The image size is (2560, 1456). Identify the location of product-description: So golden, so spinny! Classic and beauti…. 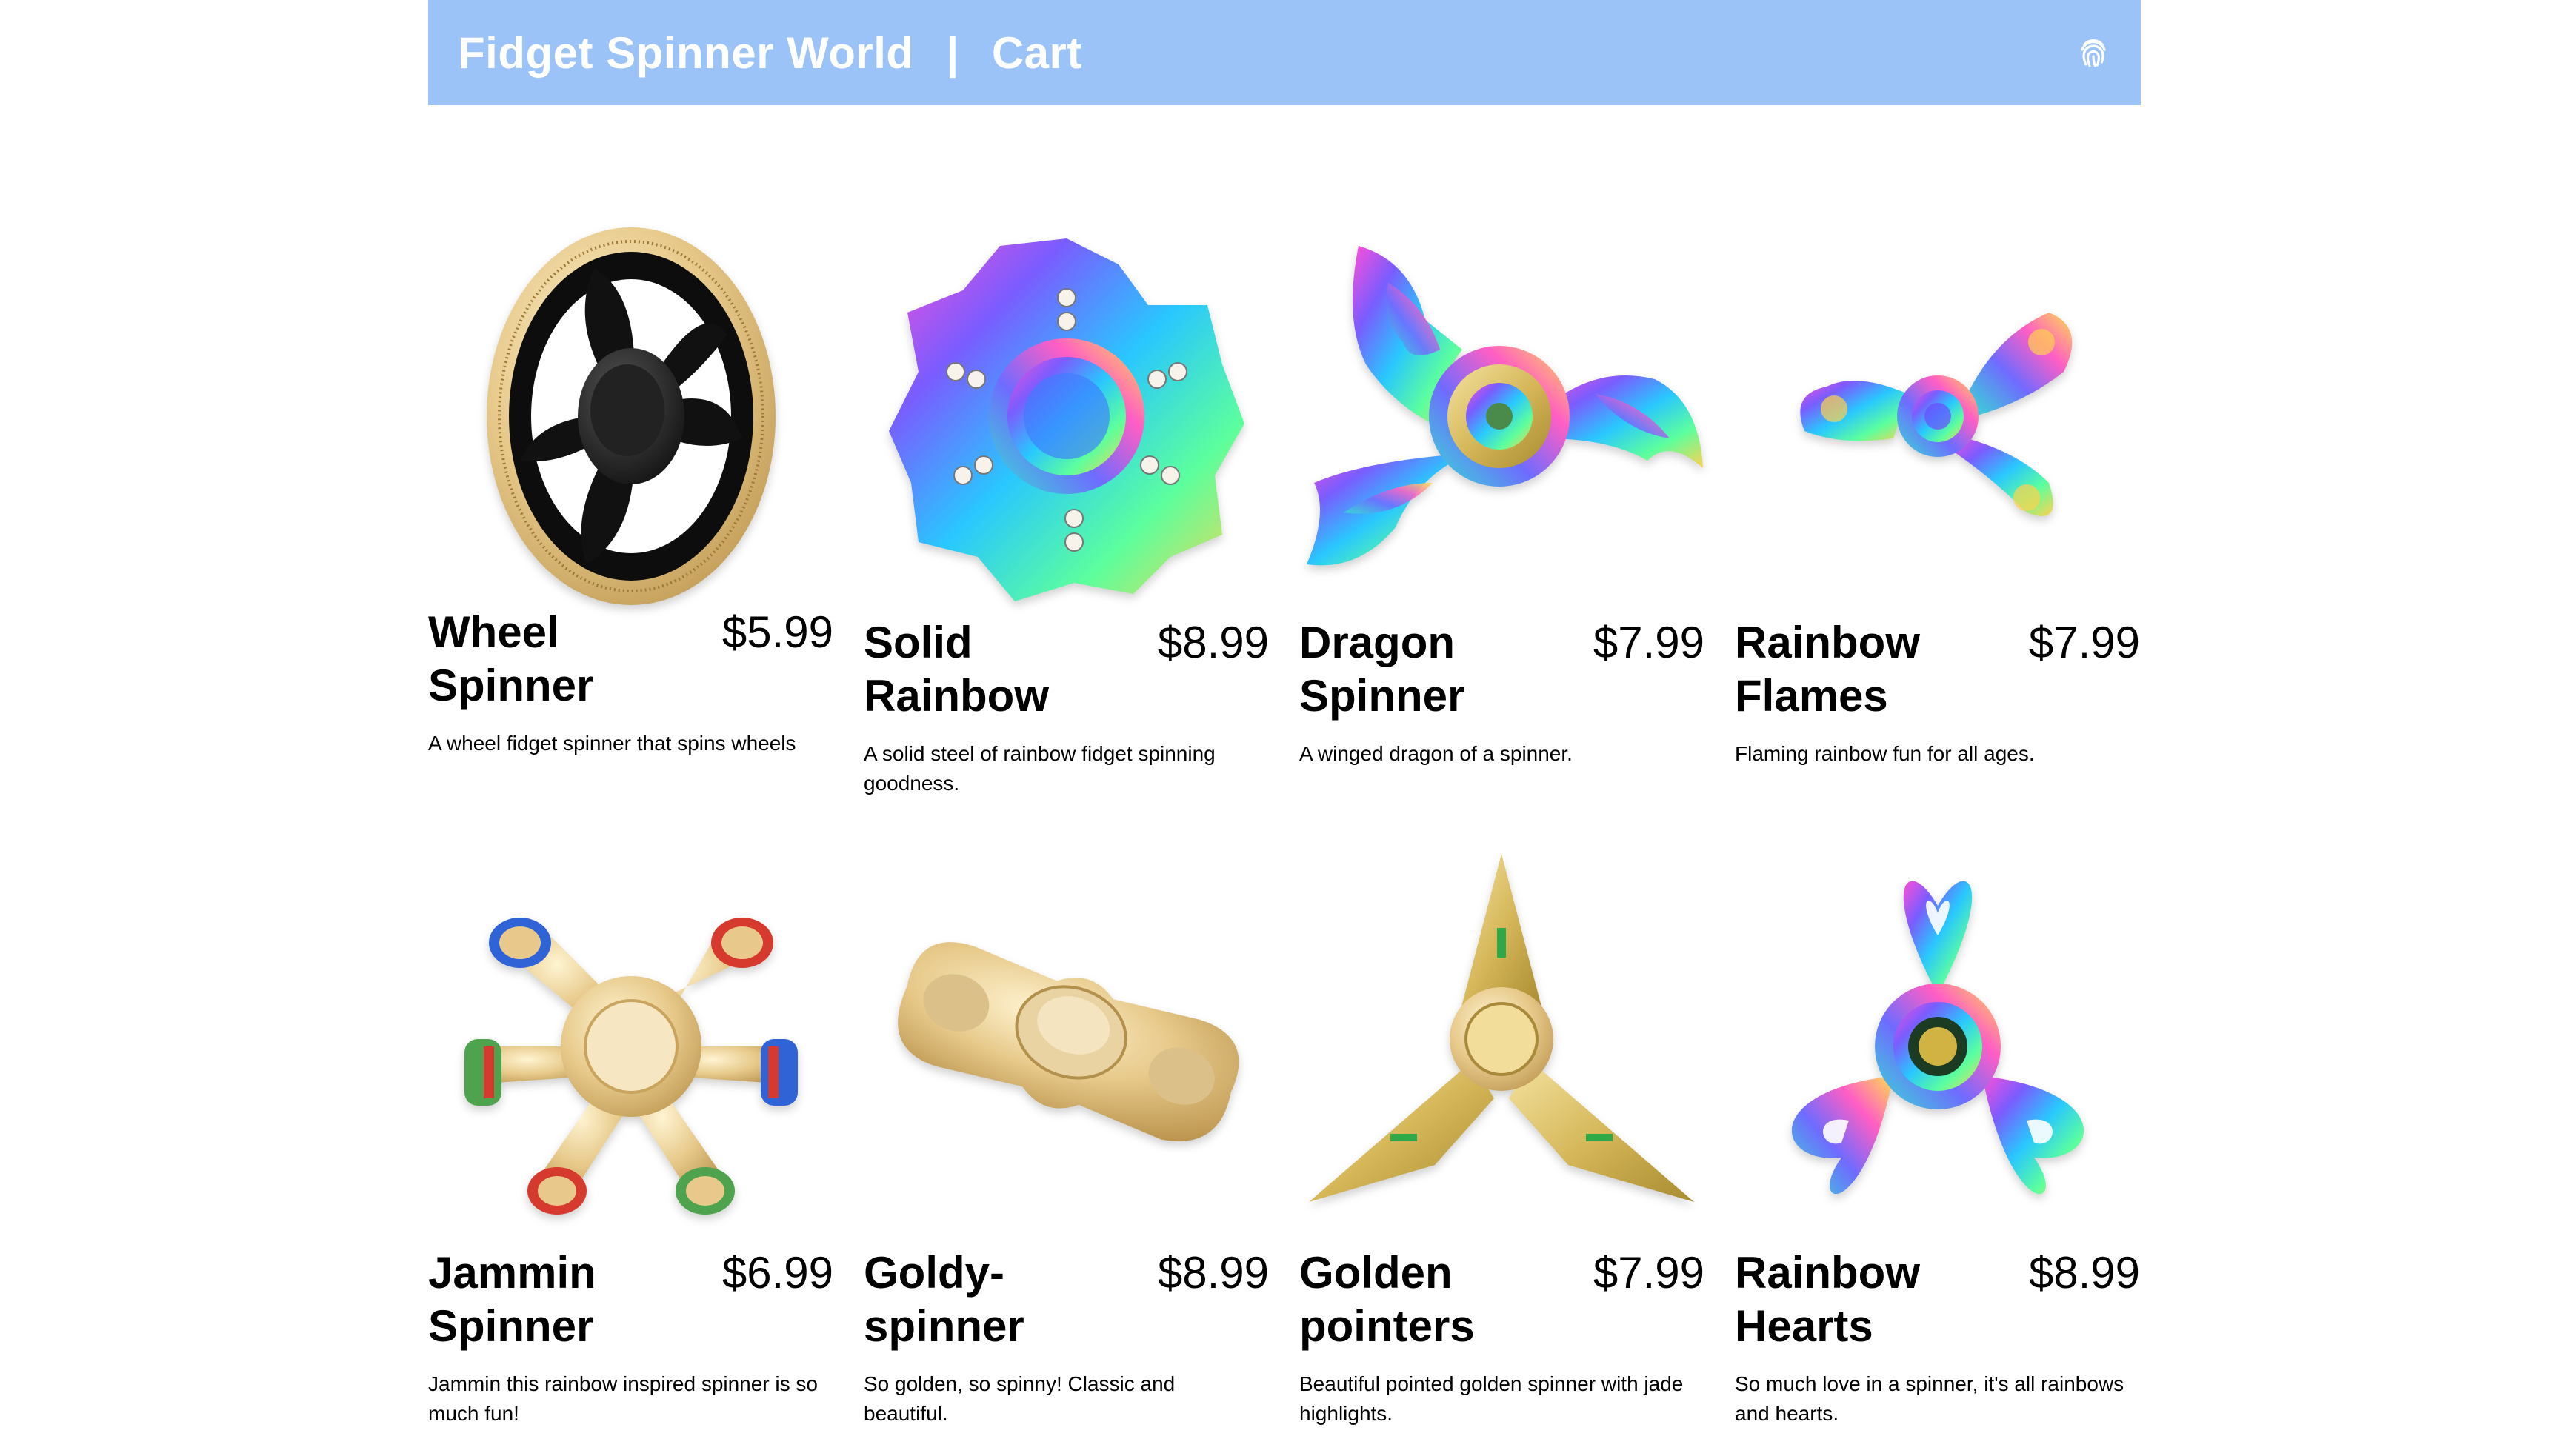
(1020, 1398).